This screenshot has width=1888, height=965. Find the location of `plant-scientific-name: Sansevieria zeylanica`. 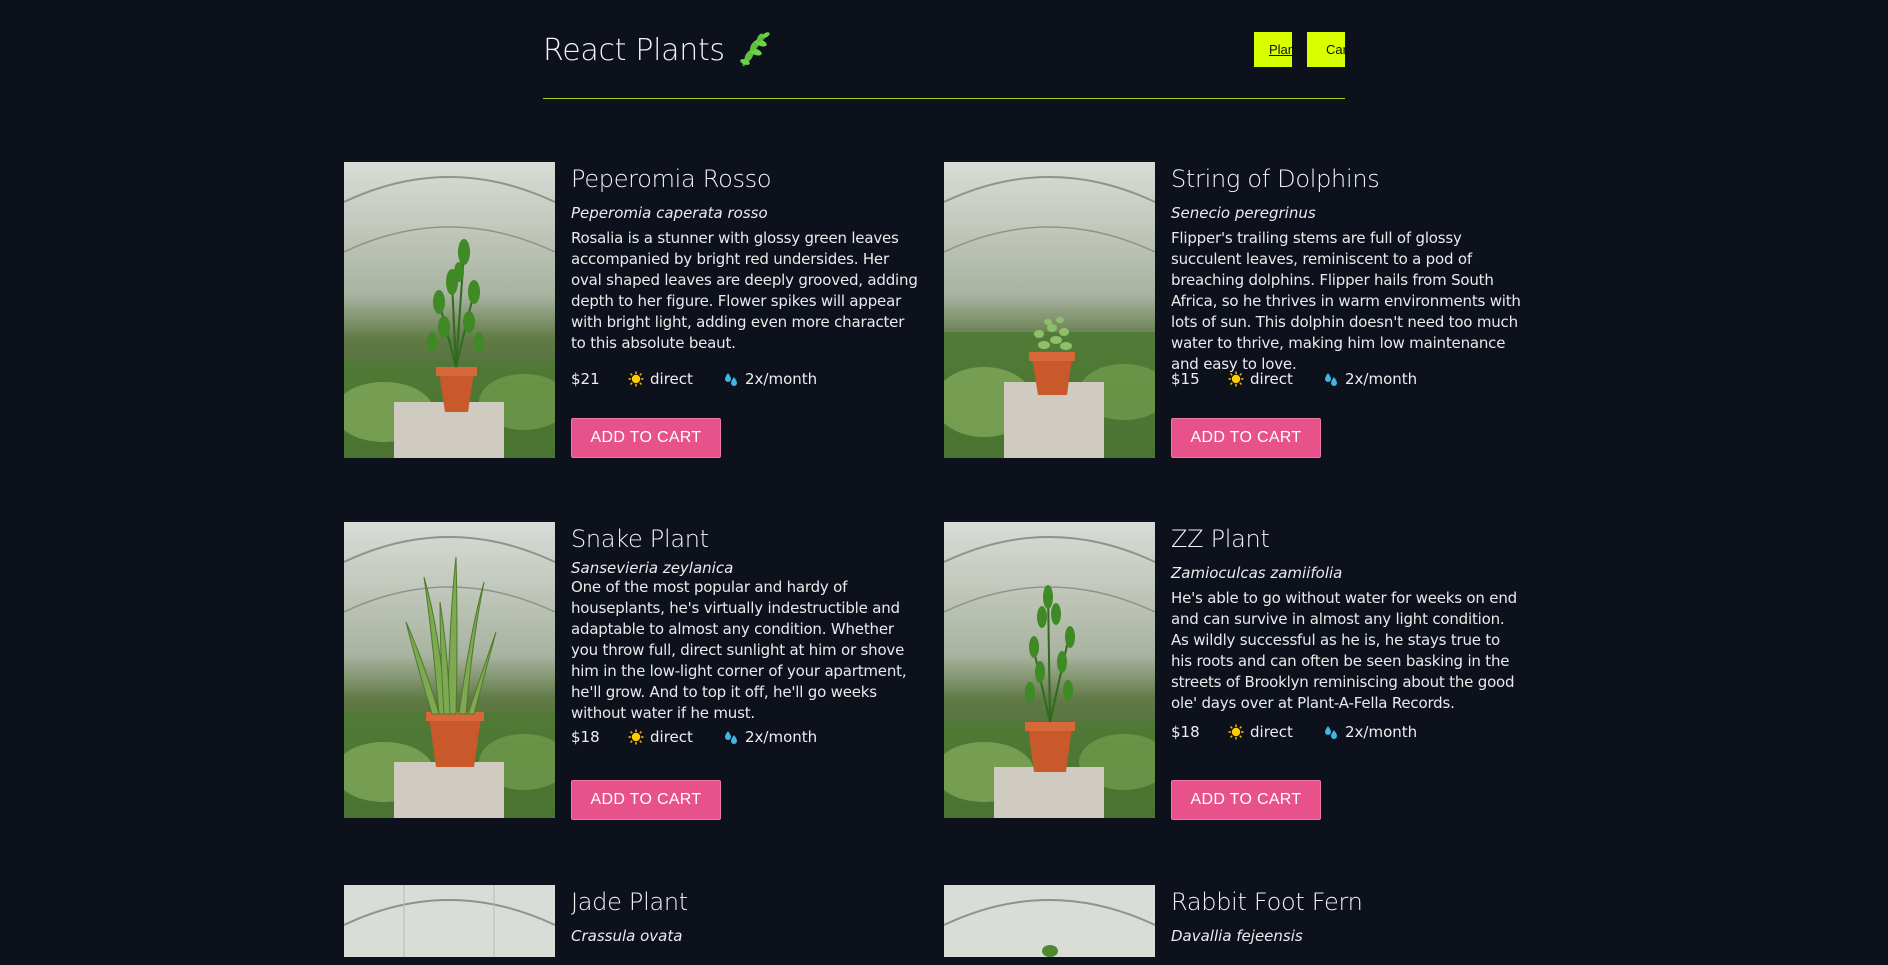

plant-scientific-name: Sansevieria zeylanica is located at coordinates (652, 568).